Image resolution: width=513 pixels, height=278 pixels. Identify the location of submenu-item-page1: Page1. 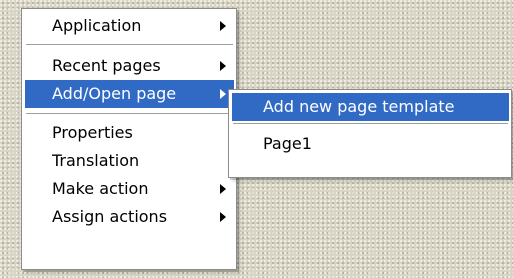
(370, 144).